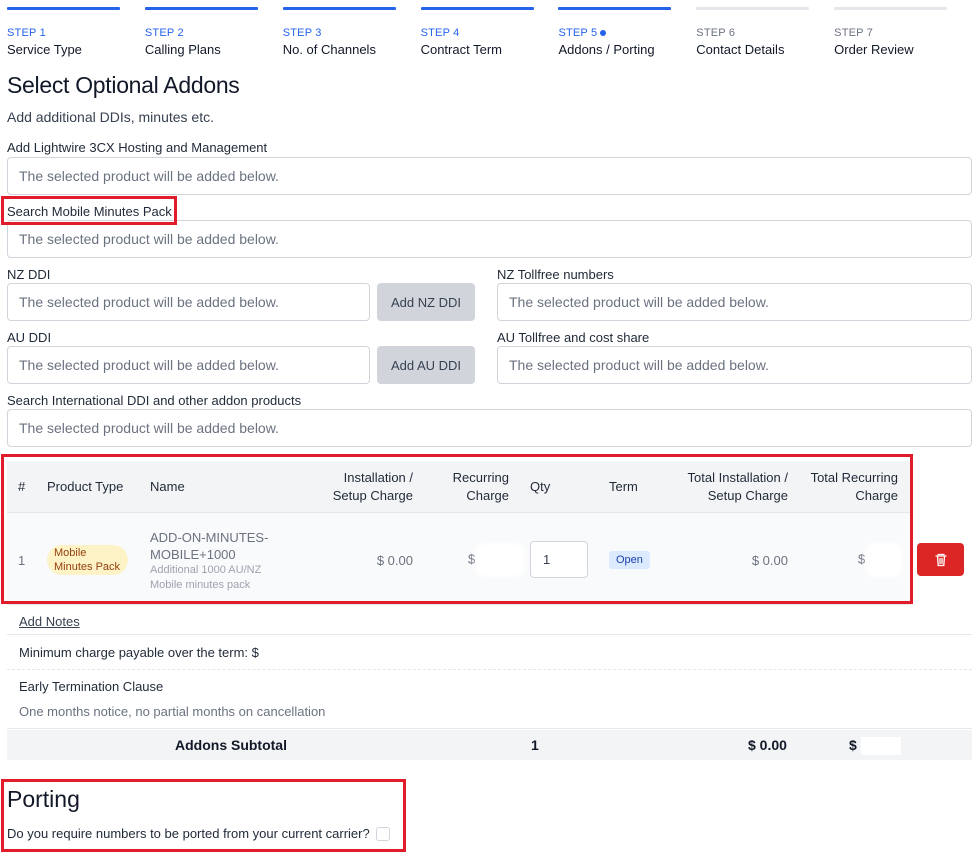 The width and height of the screenshot is (979, 854). Describe the element at coordinates (535, 745) in the screenshot. I see `subtotal-qty: 1` at that location.